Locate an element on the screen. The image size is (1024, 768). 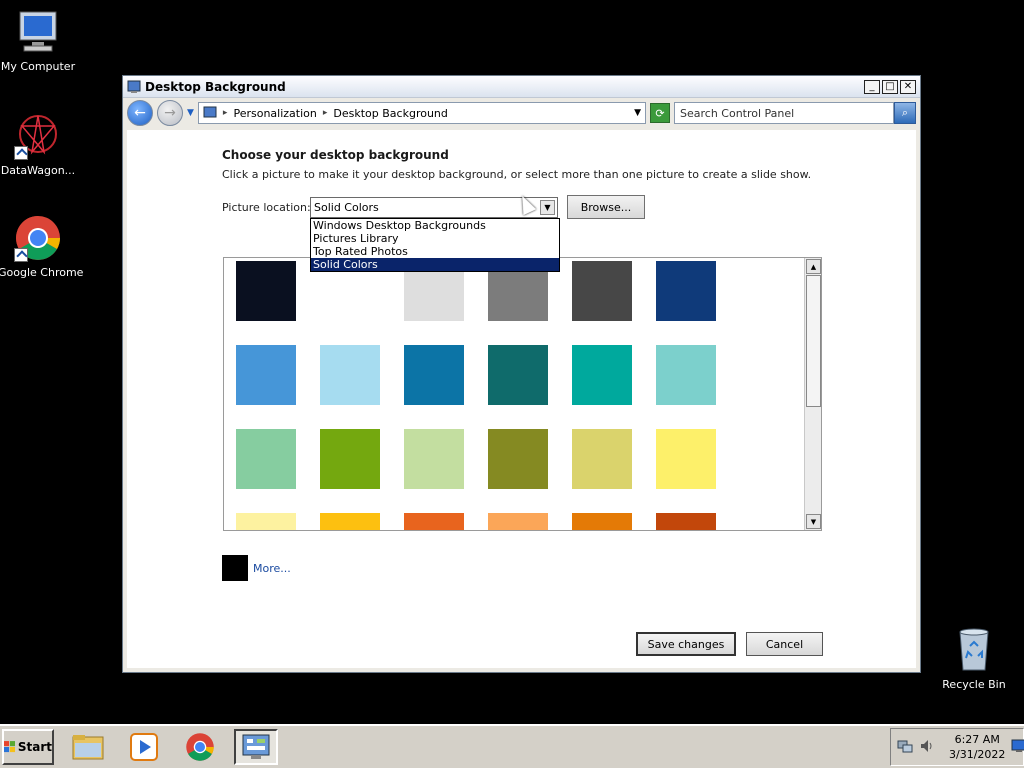
desktop-icon-my-computer: My Computer is located at coordinates (39, 40).